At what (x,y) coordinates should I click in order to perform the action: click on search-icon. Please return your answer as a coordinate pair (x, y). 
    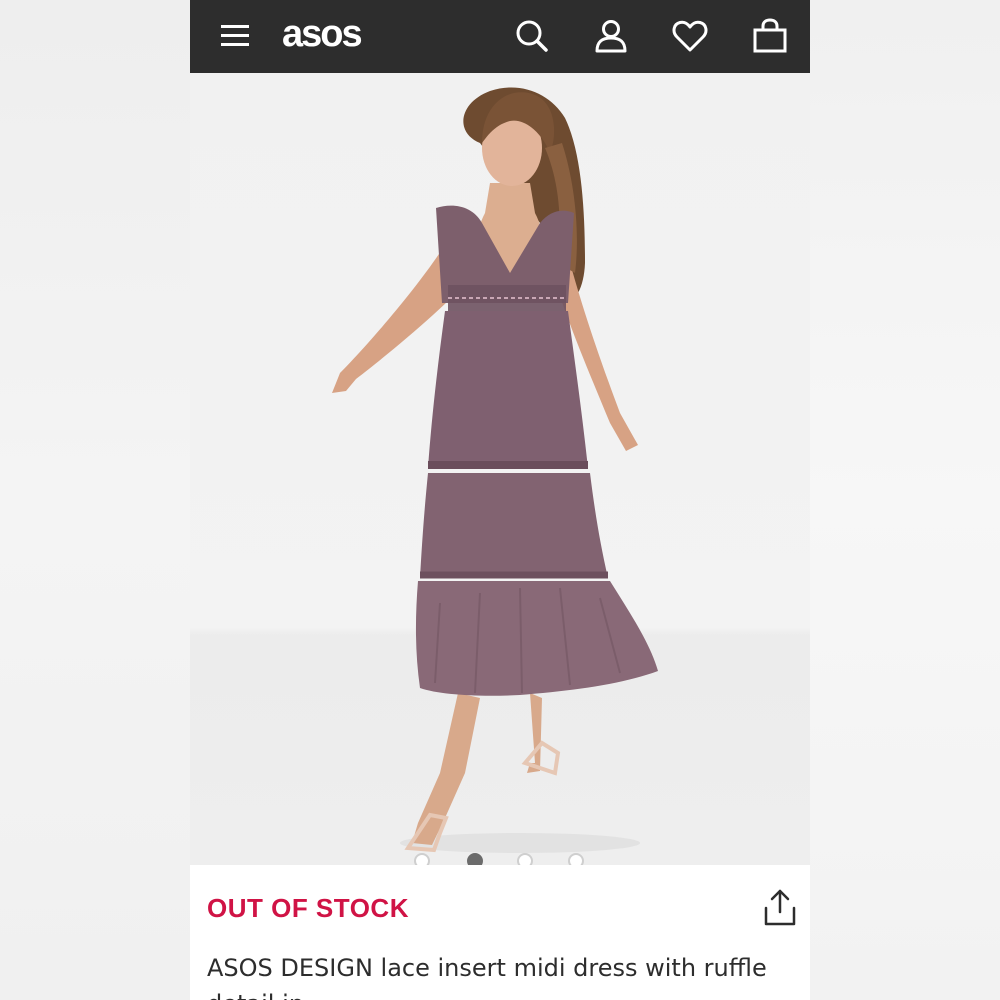
    Looking at the image, I should click on (532, 36).